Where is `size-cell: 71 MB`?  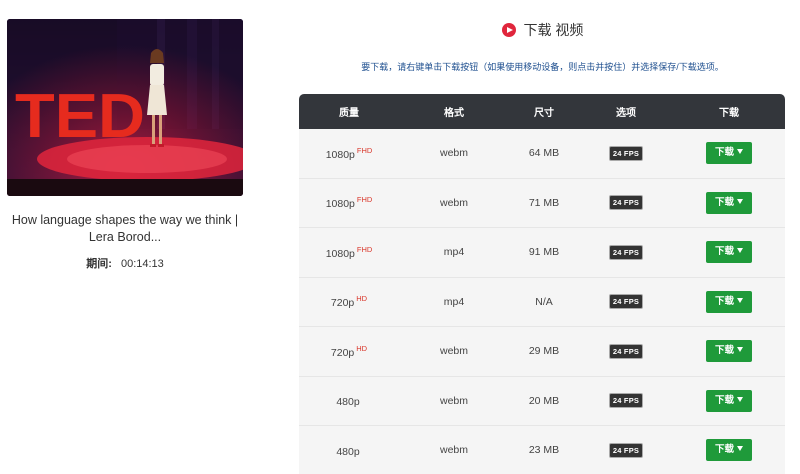 size-cell: 71 MB is located at coordinates (544, 202).